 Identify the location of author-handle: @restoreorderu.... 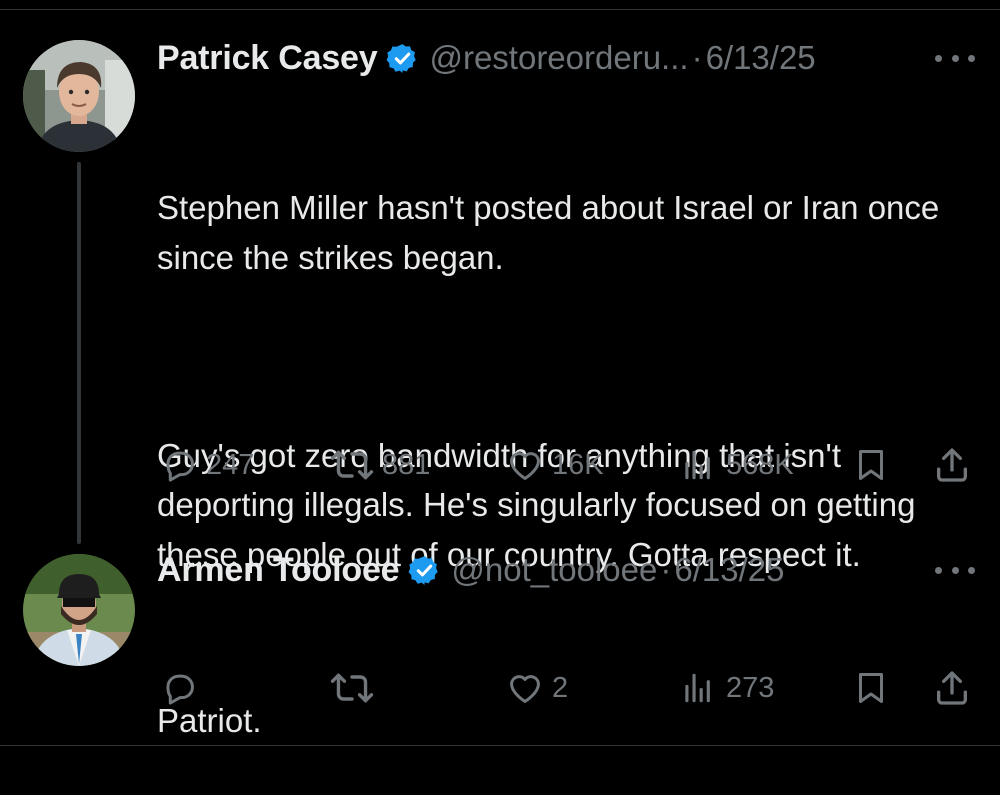
(558, 58).